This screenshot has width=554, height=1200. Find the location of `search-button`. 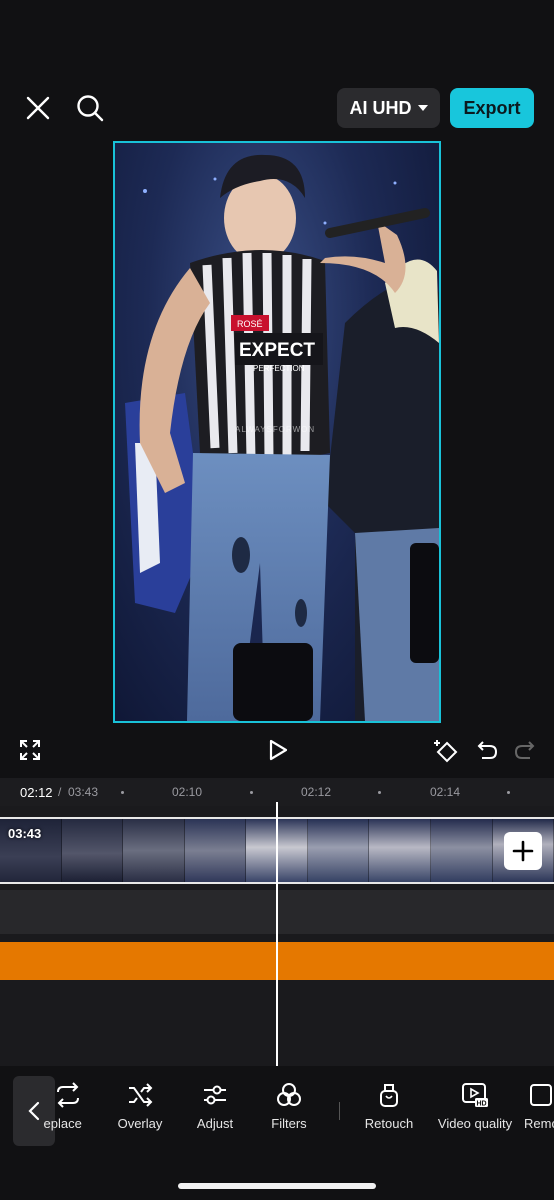

search-button is located at coordinates (90, 108).